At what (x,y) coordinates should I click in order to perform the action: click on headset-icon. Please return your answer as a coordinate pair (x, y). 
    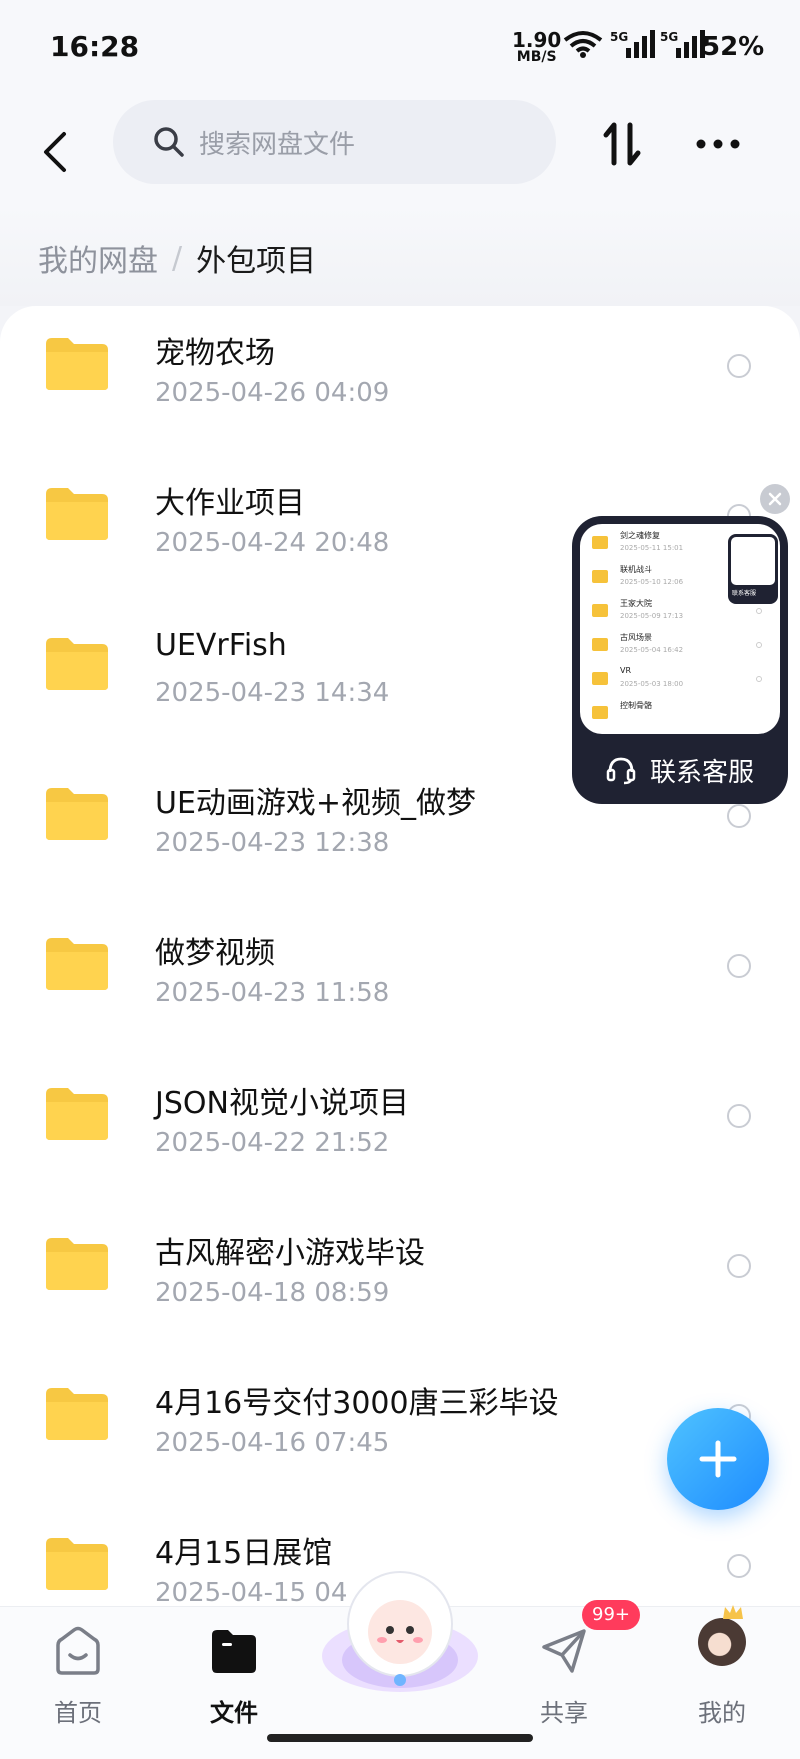
    Looking at the image, I should click on (621, 771).